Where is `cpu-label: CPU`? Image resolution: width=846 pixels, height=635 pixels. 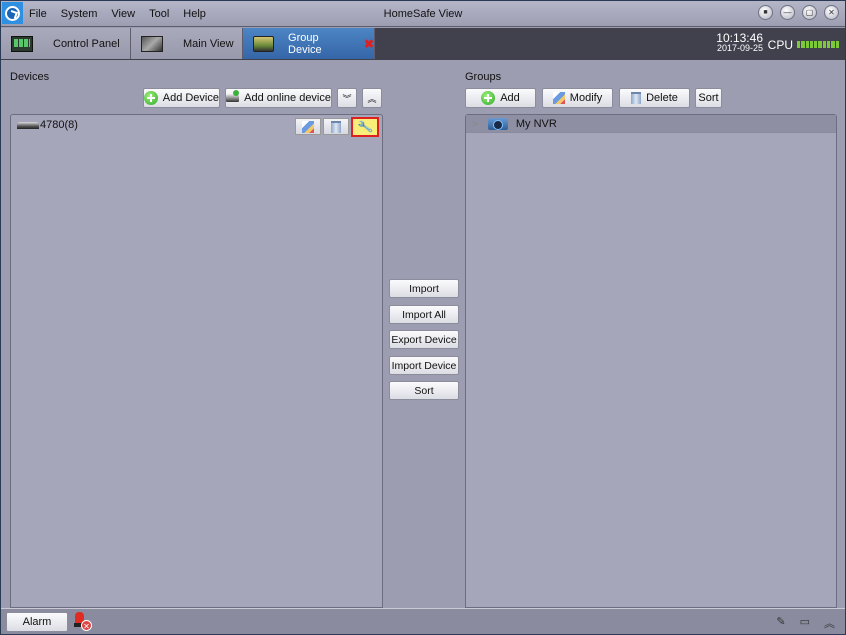 cpu-label: CPU is located at coordinates (780, 45).